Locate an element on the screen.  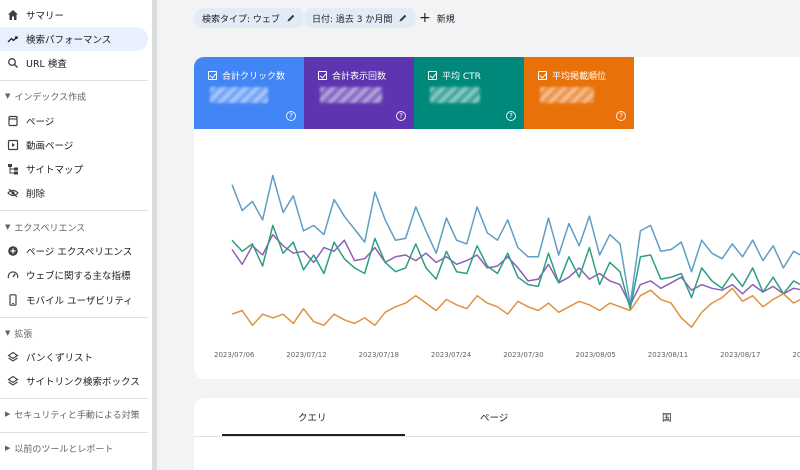
sidebar-item-label: パンくずリスト is located at coordinates (59, 358).